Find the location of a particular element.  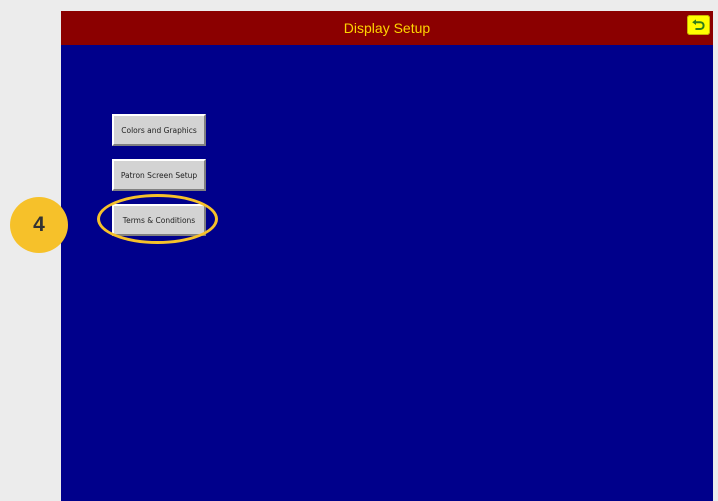

patron-screen-setup-button: Patron Screen Setup is located at coordinates (159, 175).